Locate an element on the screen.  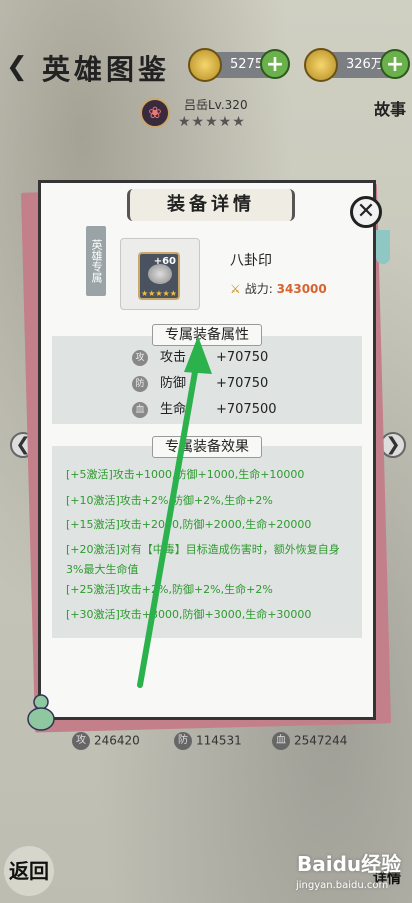
watermark-brand: Baidu经验 is located at coordinates (349, 864).